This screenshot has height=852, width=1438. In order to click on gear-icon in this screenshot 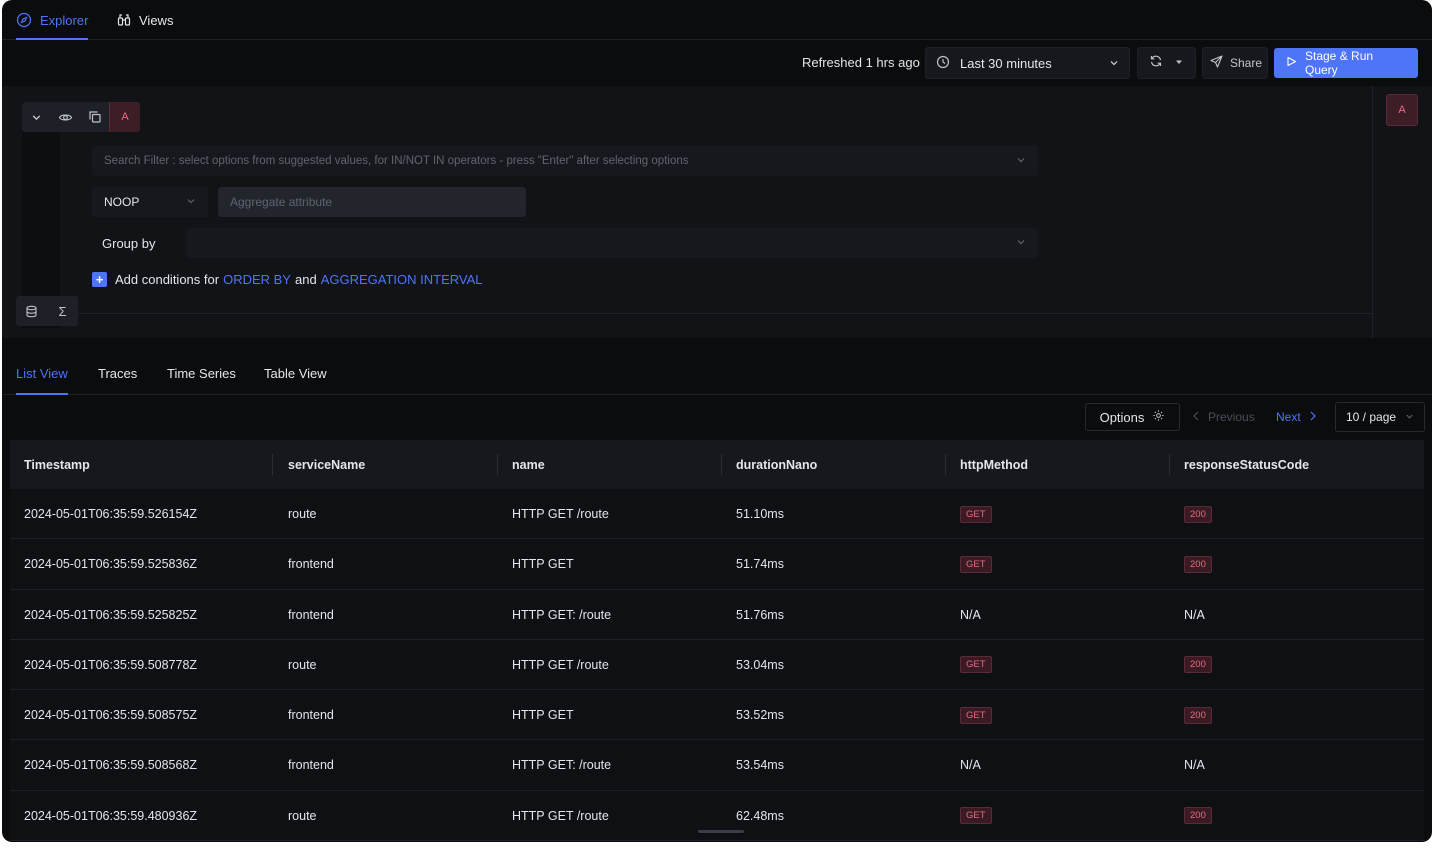, I will do `click(1158, 417)`.